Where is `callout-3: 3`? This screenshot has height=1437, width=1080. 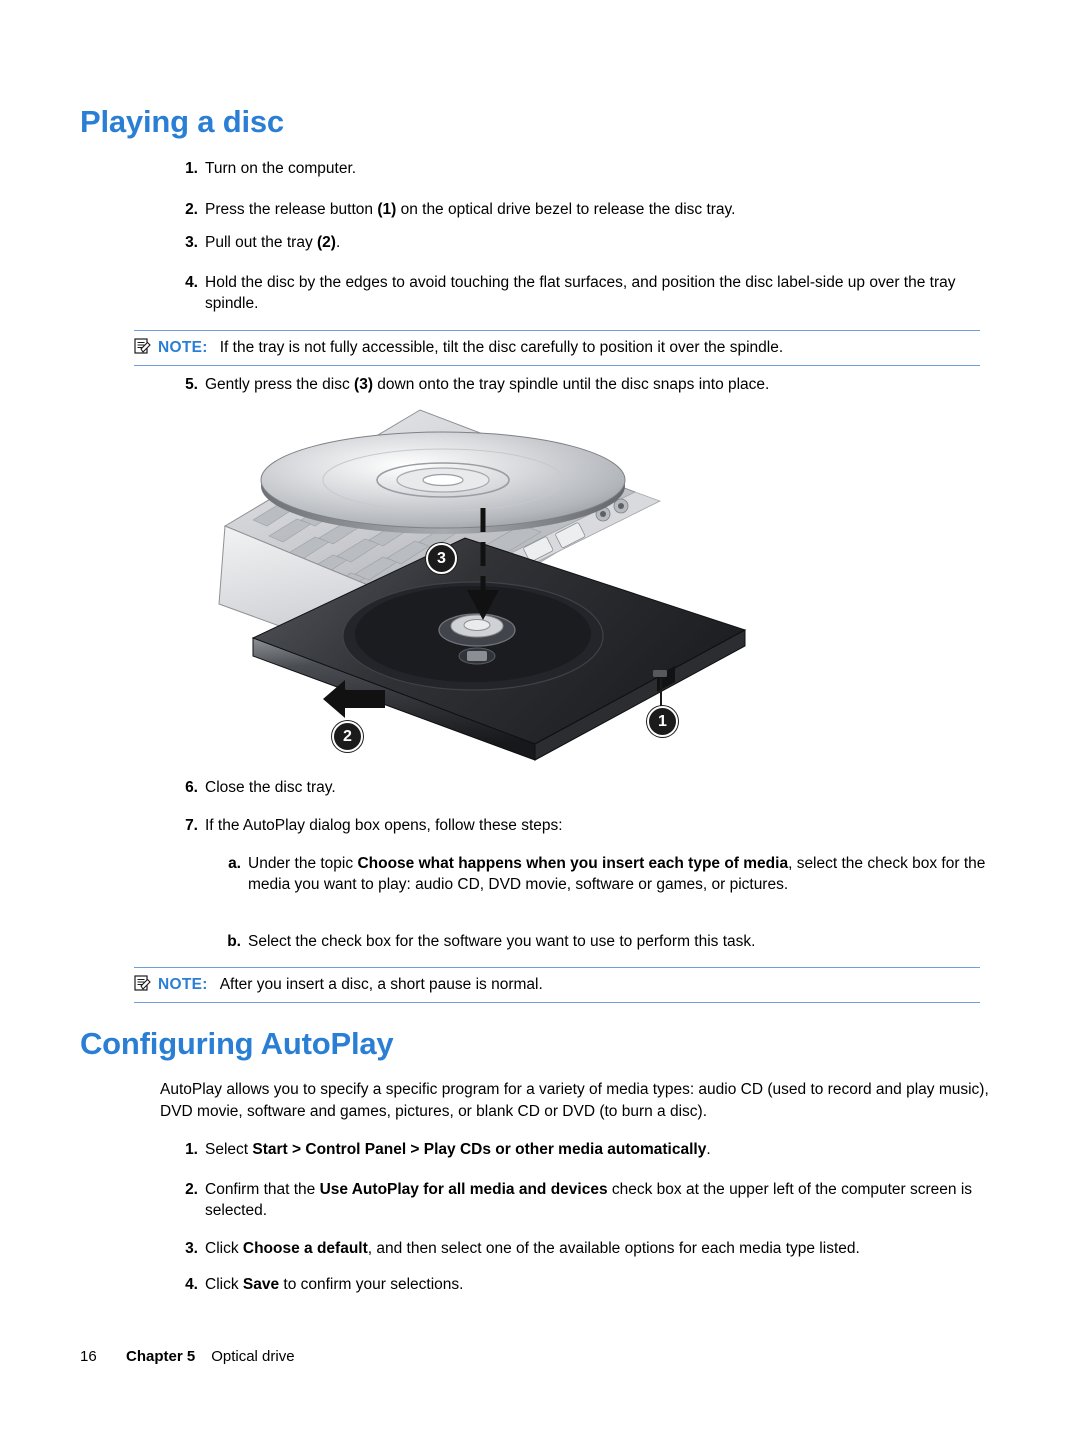 callout-3: 3 is located at coordinates (441, 558).